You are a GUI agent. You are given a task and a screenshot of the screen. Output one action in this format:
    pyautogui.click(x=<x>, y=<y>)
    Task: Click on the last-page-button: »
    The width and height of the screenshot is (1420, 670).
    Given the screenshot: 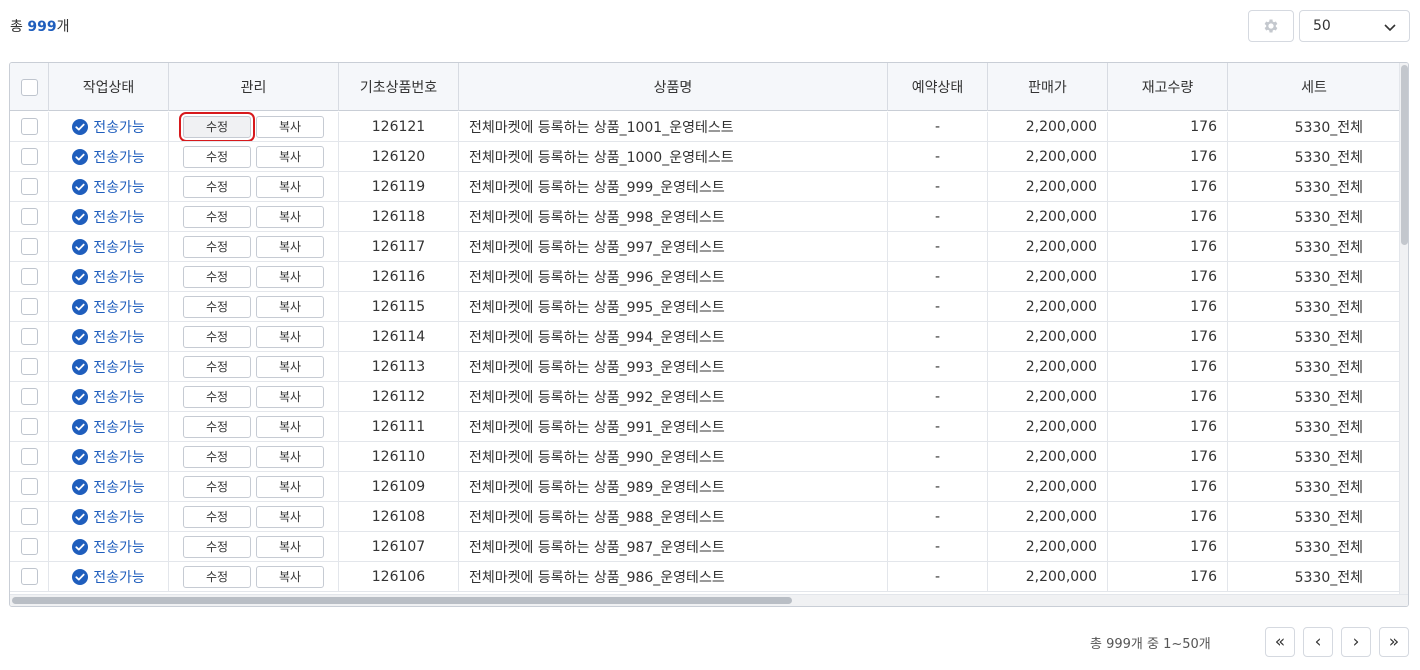 What is the action you would take?
    pyautogui.click(x=1394, y=642)
    